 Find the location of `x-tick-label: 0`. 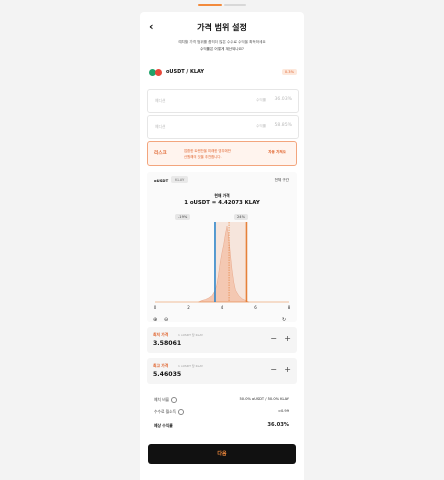

x-tick-label: 0 is located at coordinates (155, 307).